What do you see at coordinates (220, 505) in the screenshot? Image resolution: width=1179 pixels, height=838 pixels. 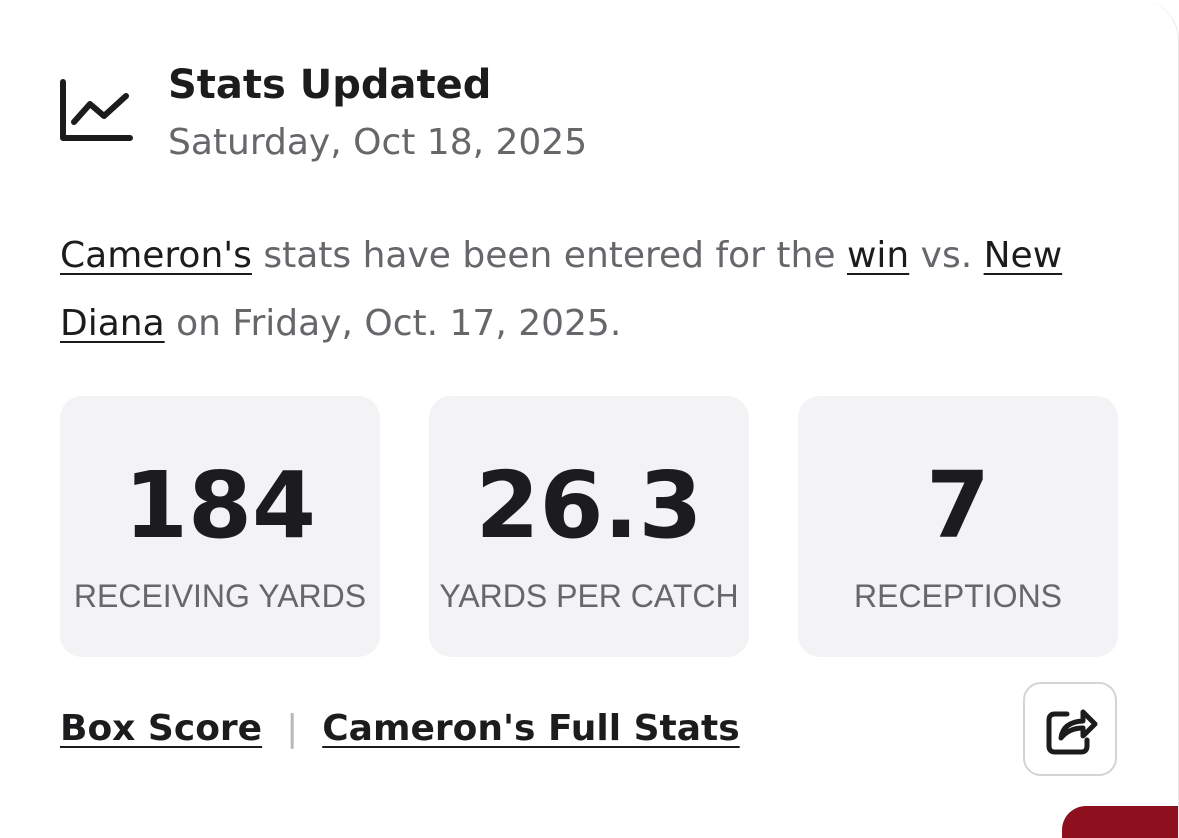 I see `stat-value: 184` at bounding box center [220, 505].